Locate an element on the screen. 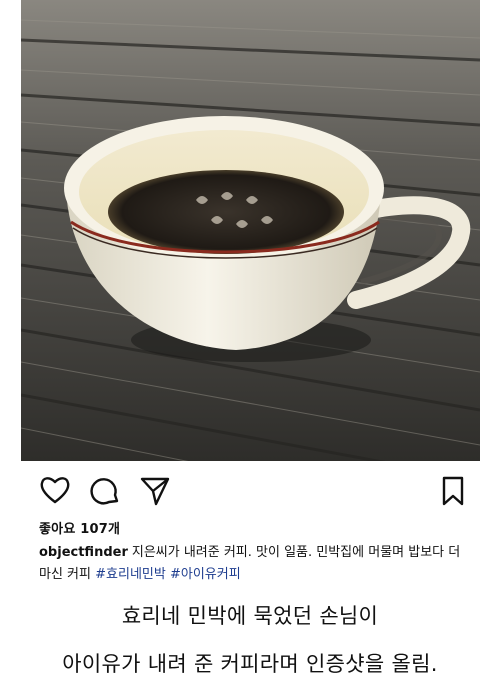 This screenshot has width=500, height=687. heart-icon is located at coordinates (55, 490).